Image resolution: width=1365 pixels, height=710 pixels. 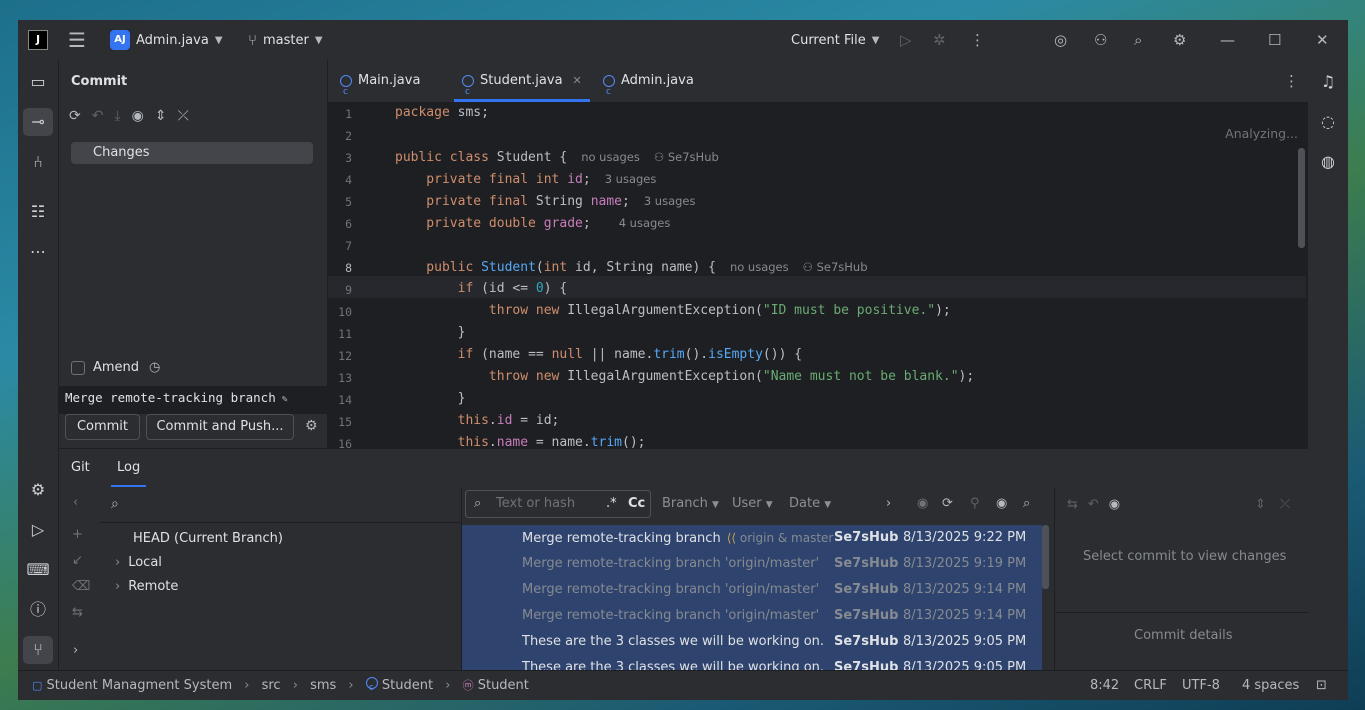 I want to click on match-case-toggle: Cc, so click(x=636, y=504).